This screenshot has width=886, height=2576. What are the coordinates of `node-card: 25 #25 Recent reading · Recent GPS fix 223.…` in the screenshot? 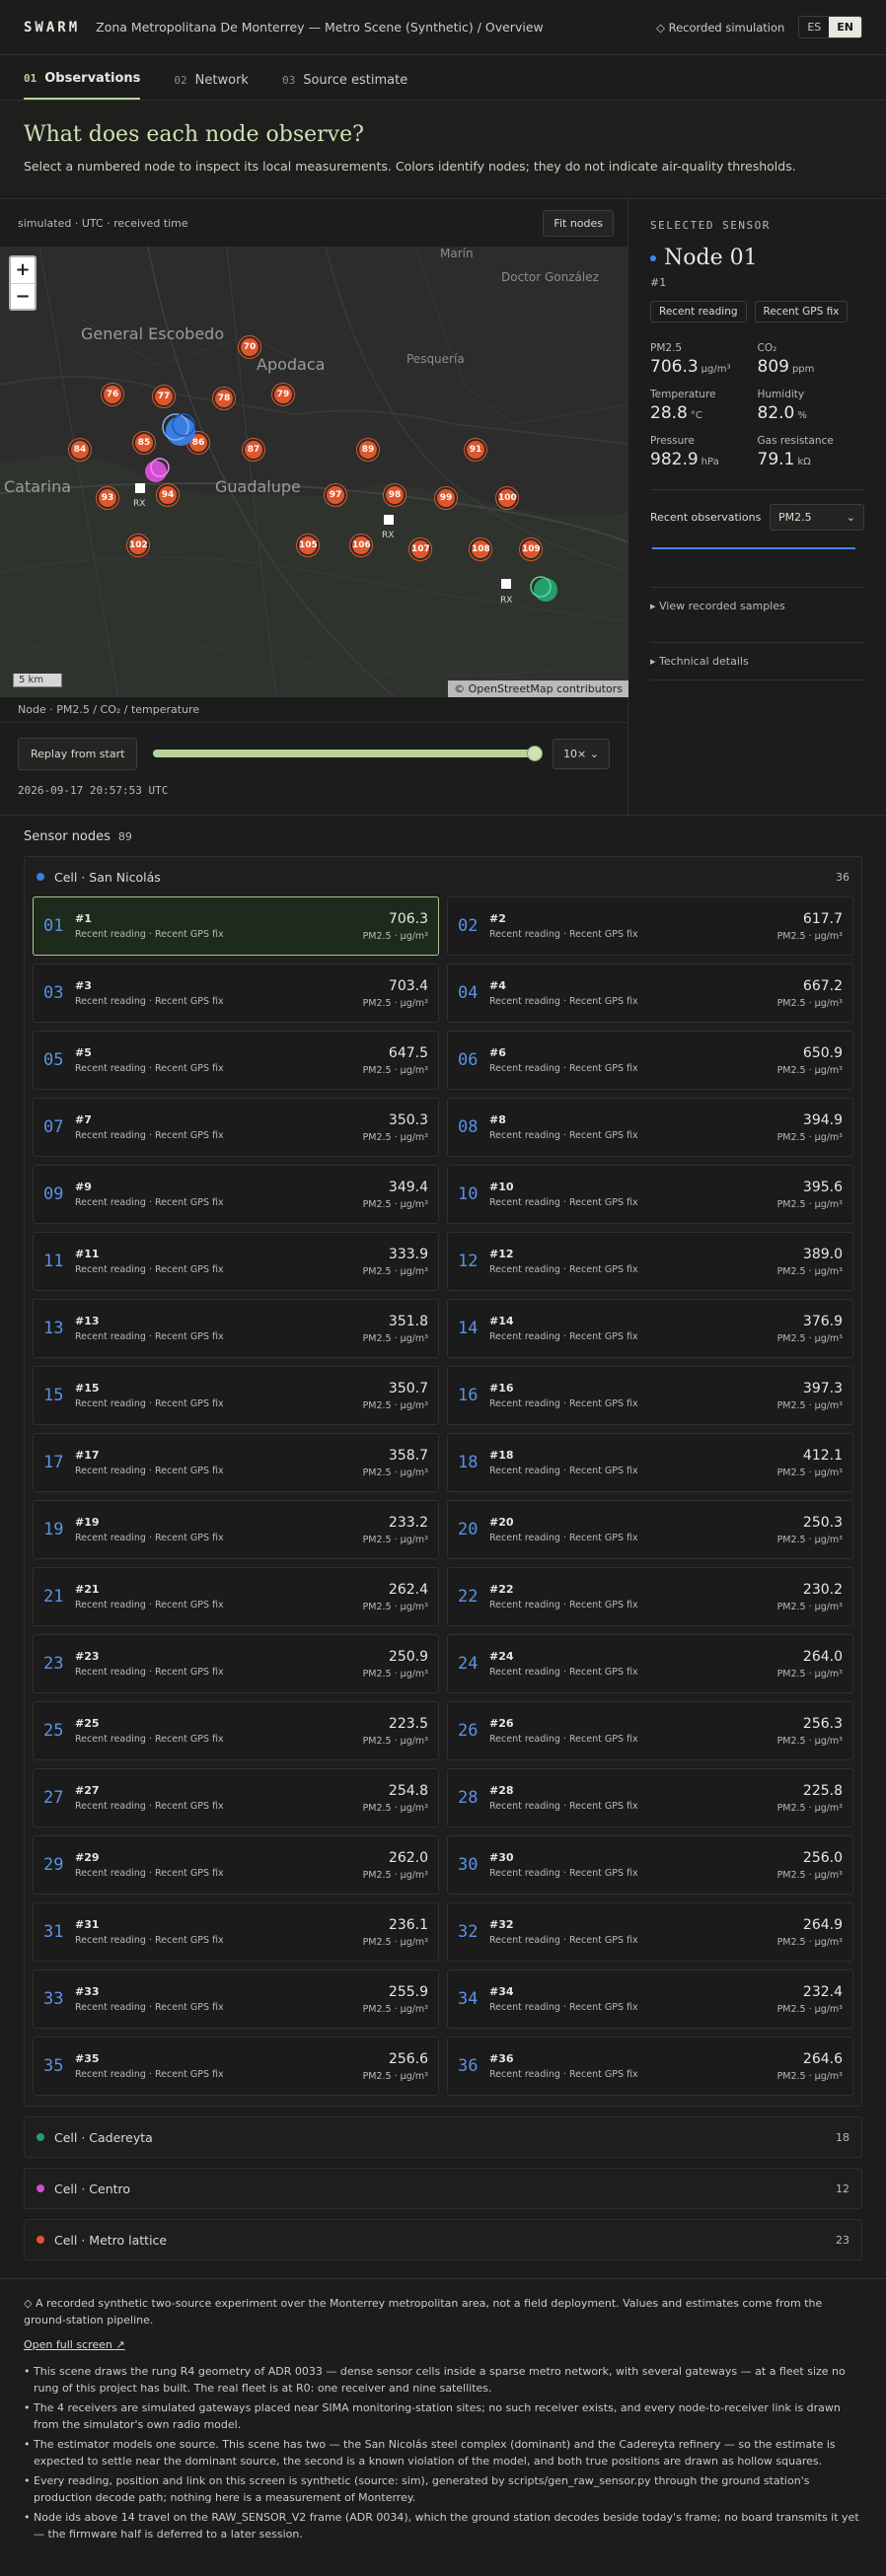 It's located at (236, 1730).